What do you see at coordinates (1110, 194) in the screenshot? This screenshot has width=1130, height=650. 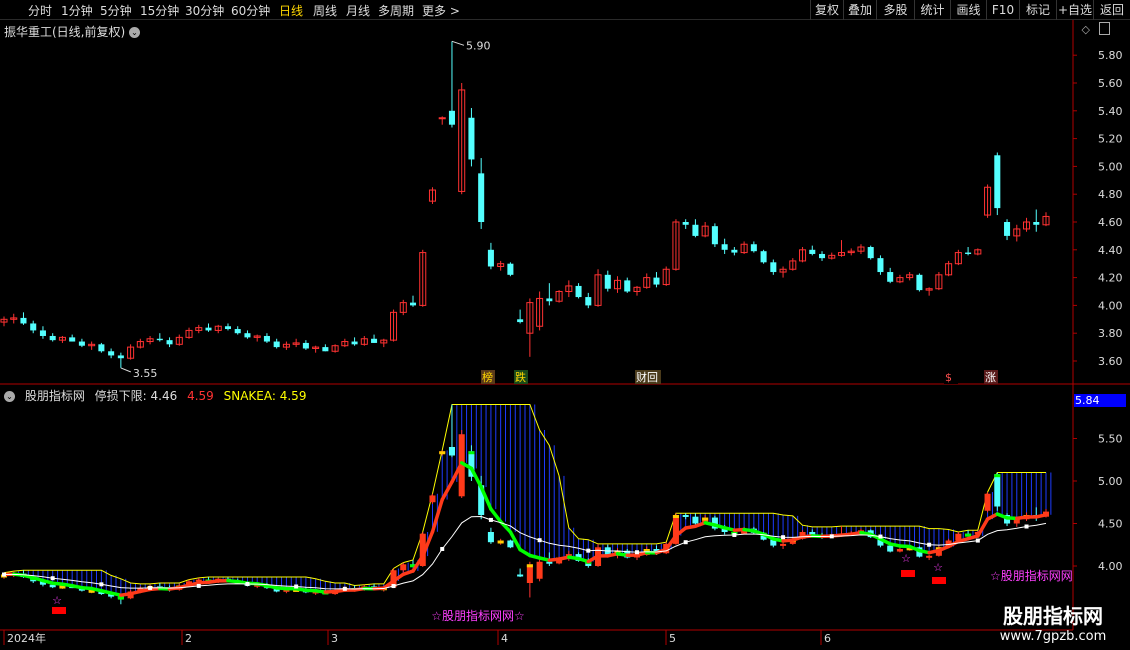 I see `price-axis-label: 4.80` at bounding box center [1110, 194].